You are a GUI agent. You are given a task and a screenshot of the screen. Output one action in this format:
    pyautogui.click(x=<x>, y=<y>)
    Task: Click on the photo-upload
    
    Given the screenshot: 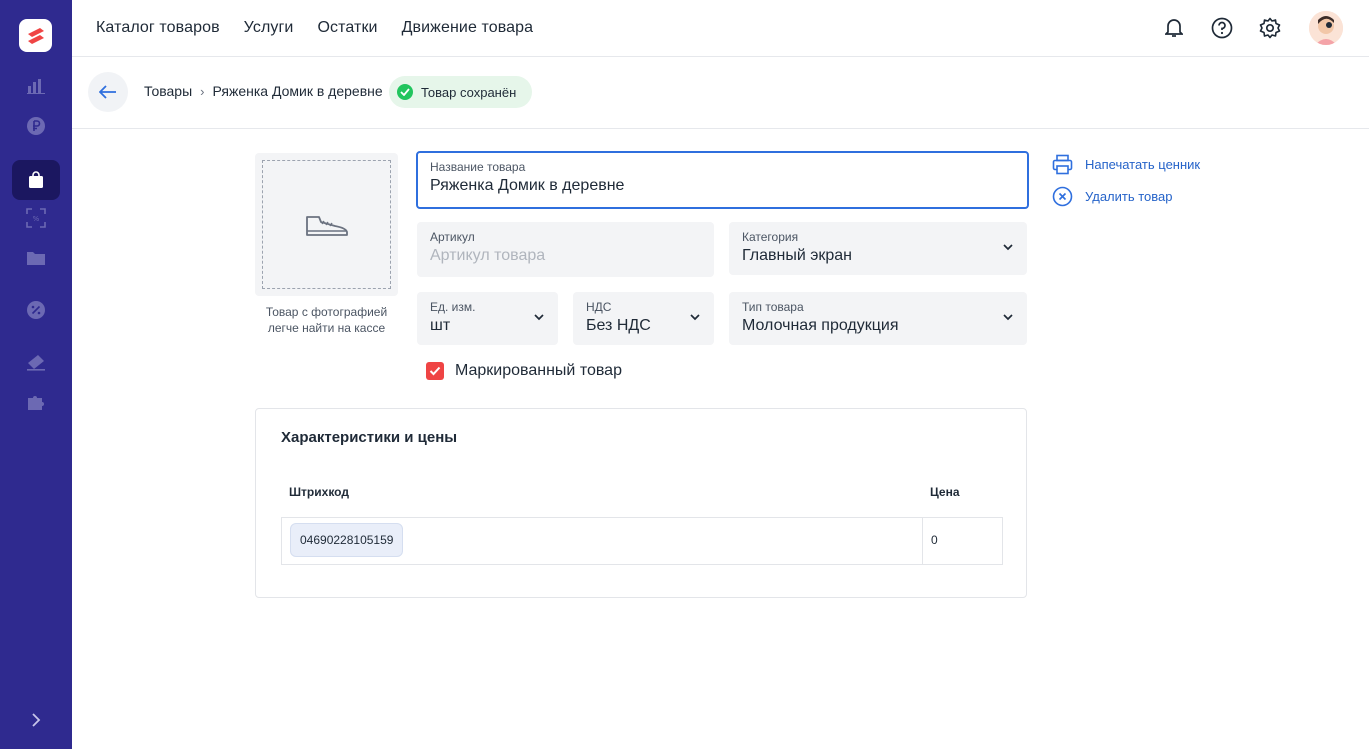 What is the action you would take?
    pyautogui.click(x=326, y=224)
    